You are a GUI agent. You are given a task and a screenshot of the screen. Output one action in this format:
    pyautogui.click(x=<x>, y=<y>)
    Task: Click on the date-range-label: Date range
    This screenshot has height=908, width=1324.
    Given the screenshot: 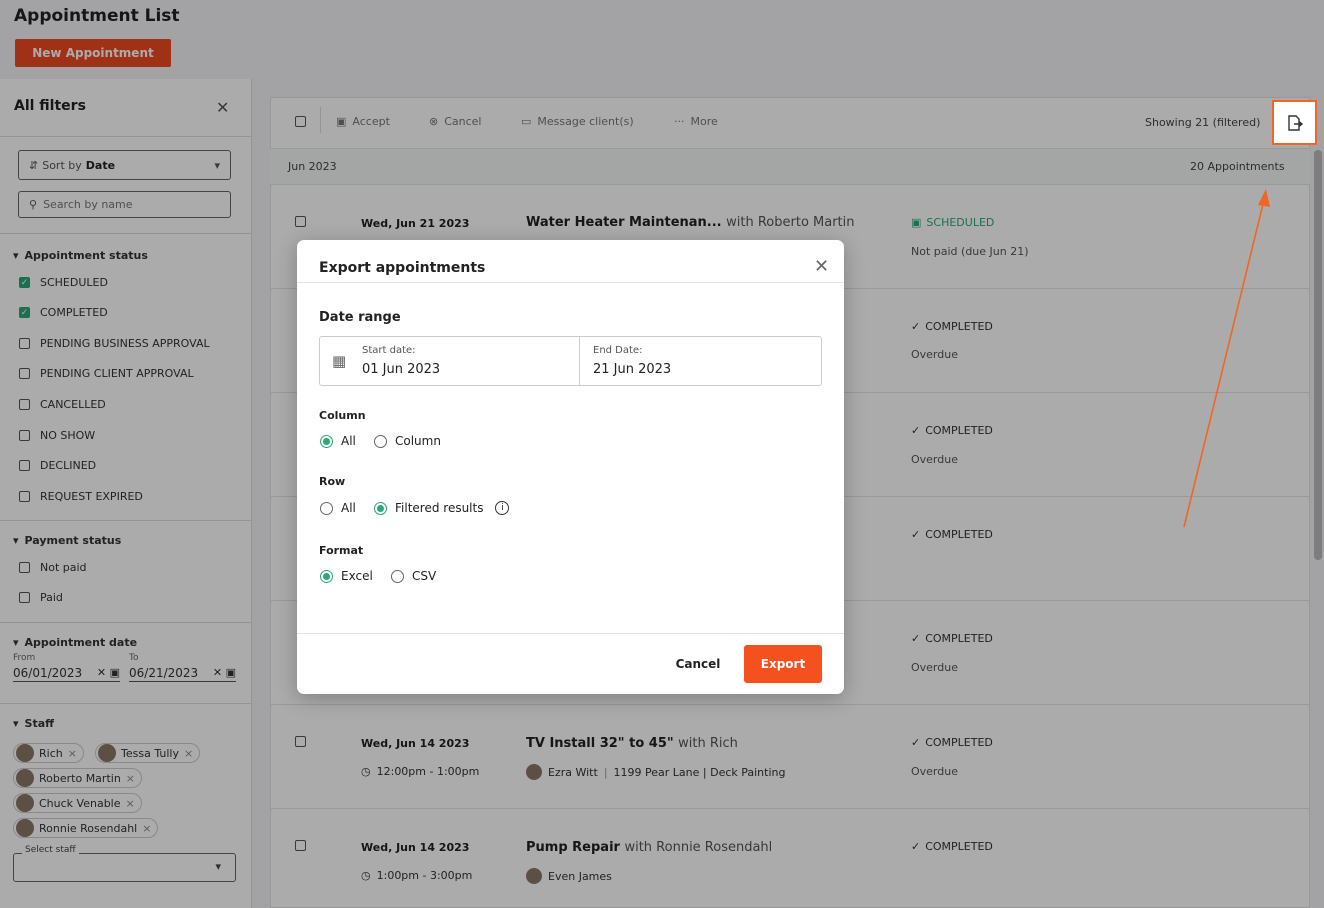 What is the action you would take?
    pyautogui.click(x=360, y=317)
    